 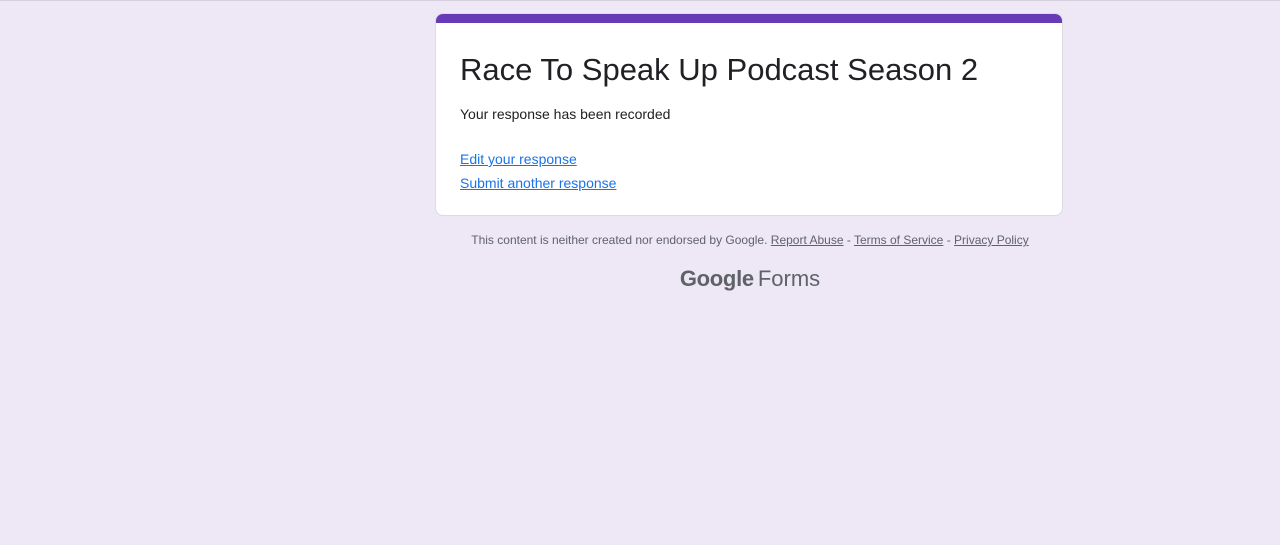 What do you see at coordinates (807, 240) in the screenshot?
I see `report-abuse-link: Report Abuse` at bounding box center [807, 240].